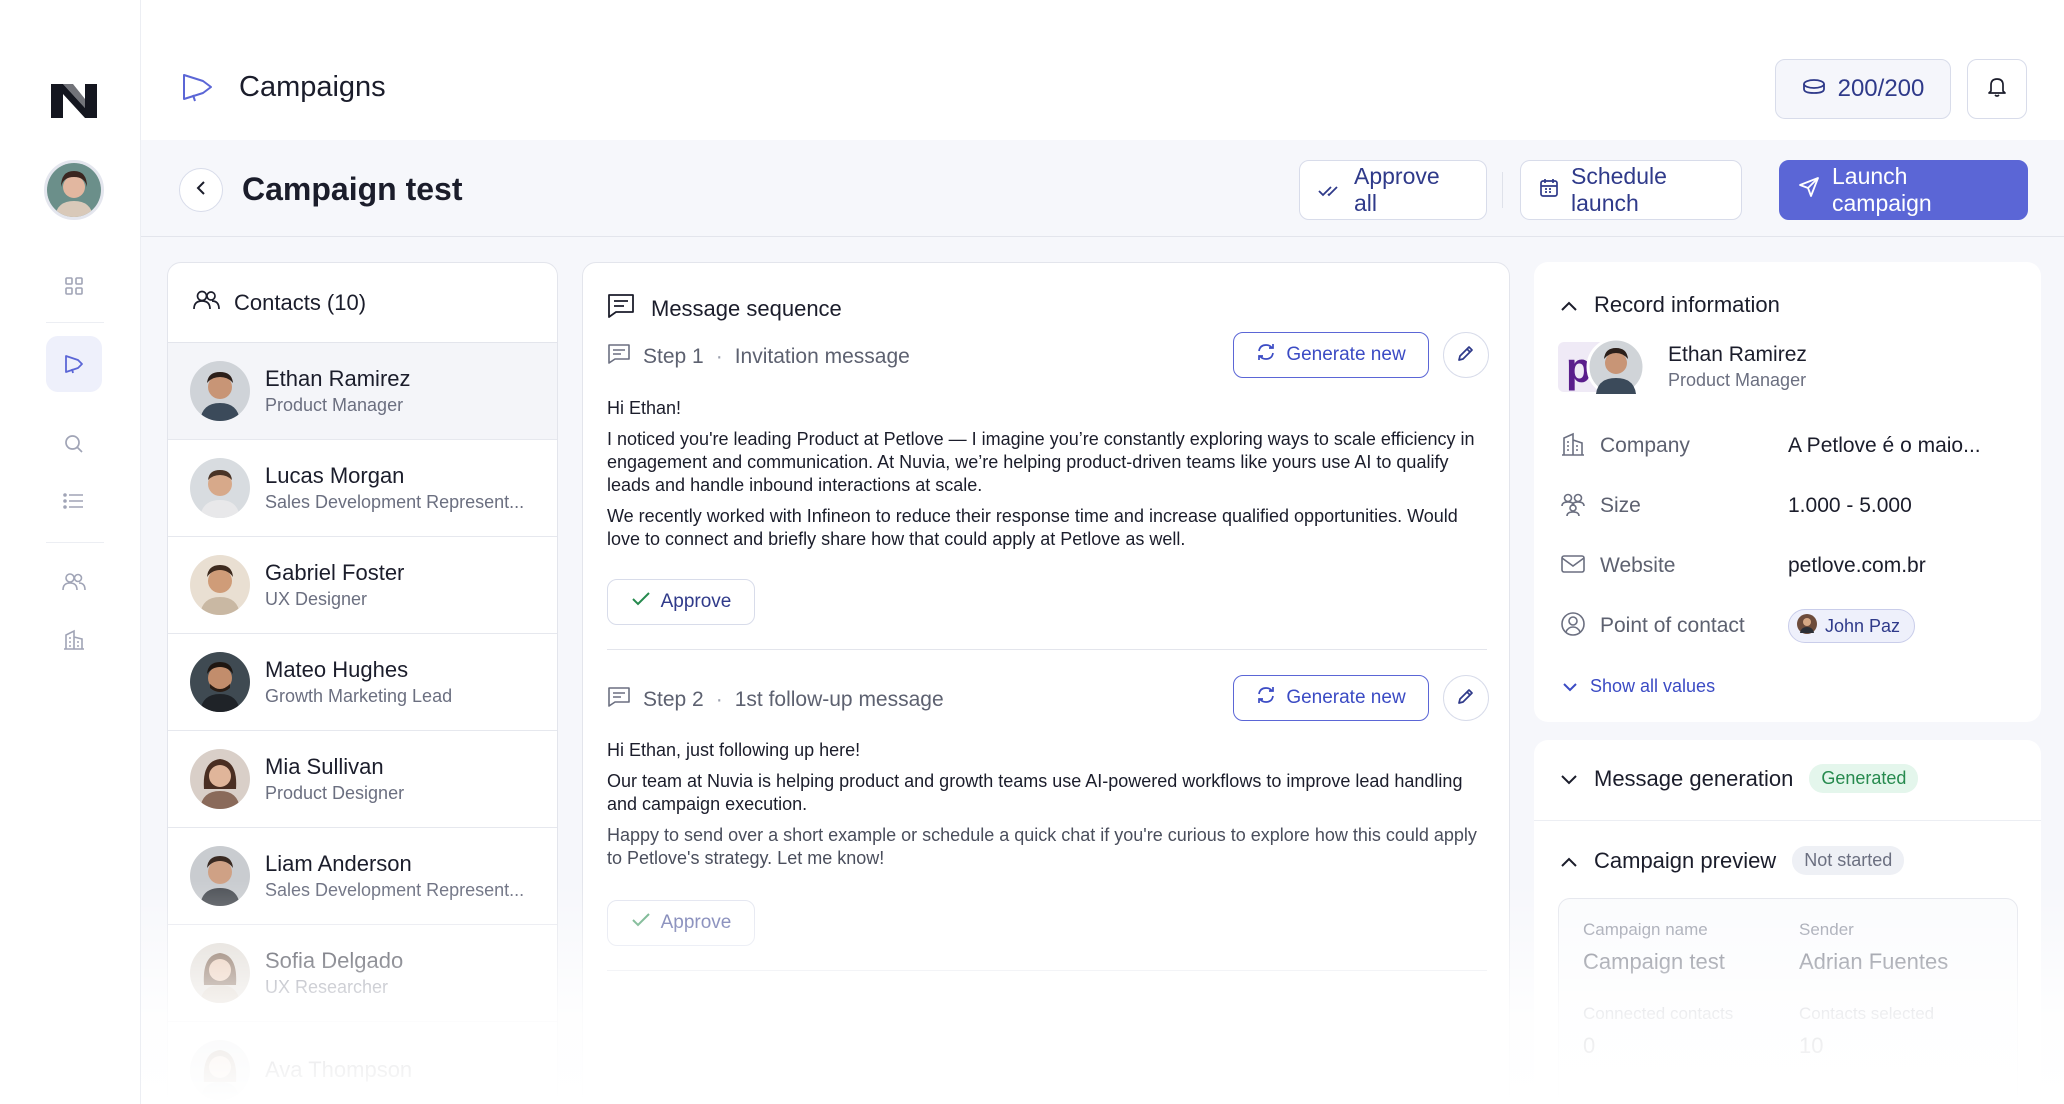 This screenshot has height=1104, width=2064. I want to click on double-check-icon, so click(1330, 190).